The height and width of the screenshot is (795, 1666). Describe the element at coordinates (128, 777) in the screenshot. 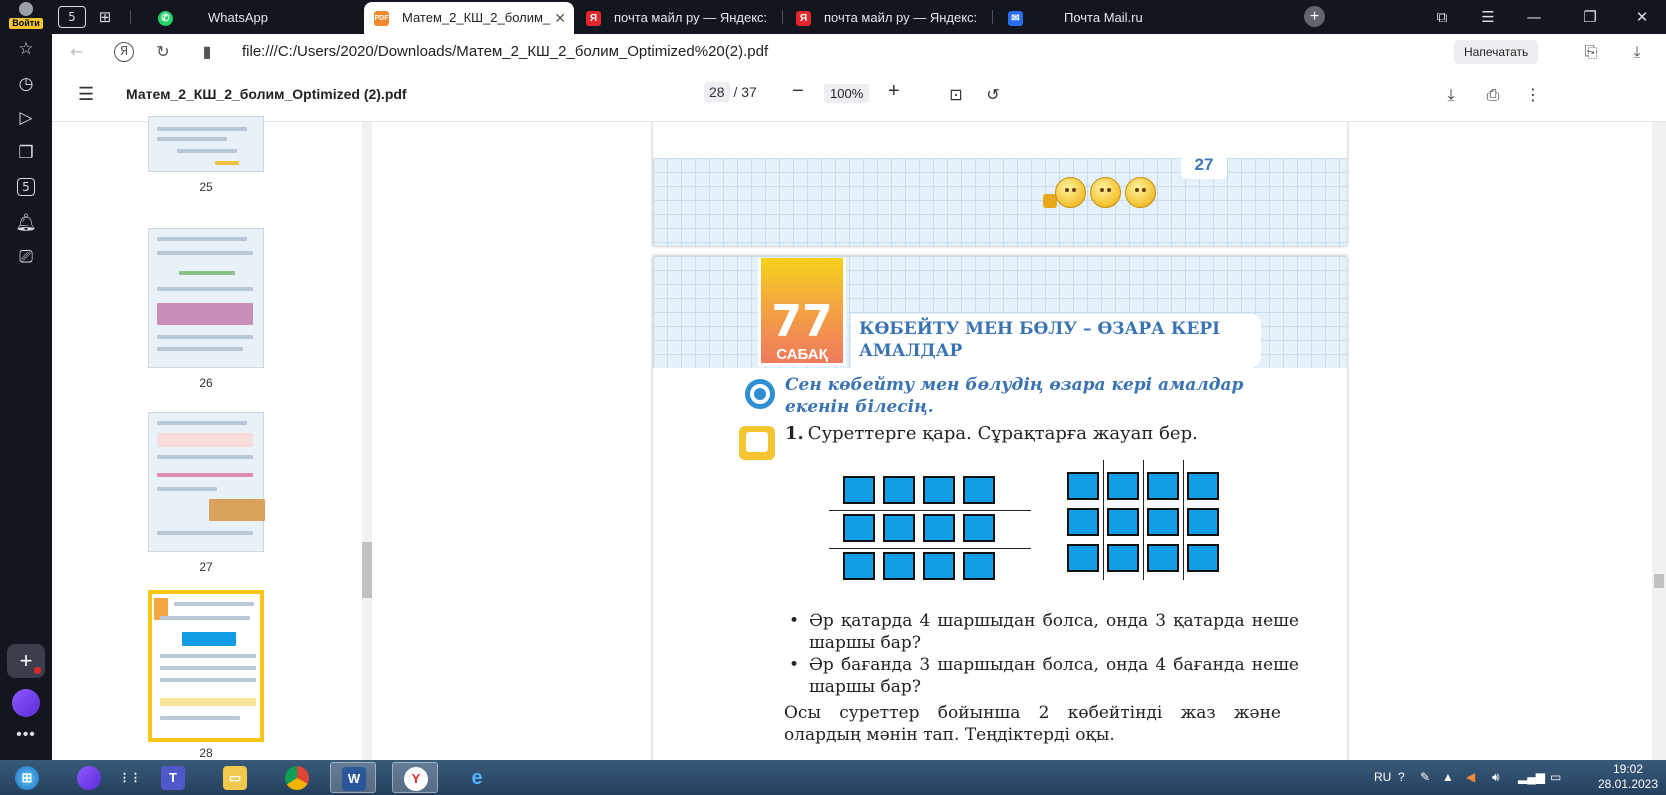

I see `apps-grid-icon: ⋮⋮` at that location.